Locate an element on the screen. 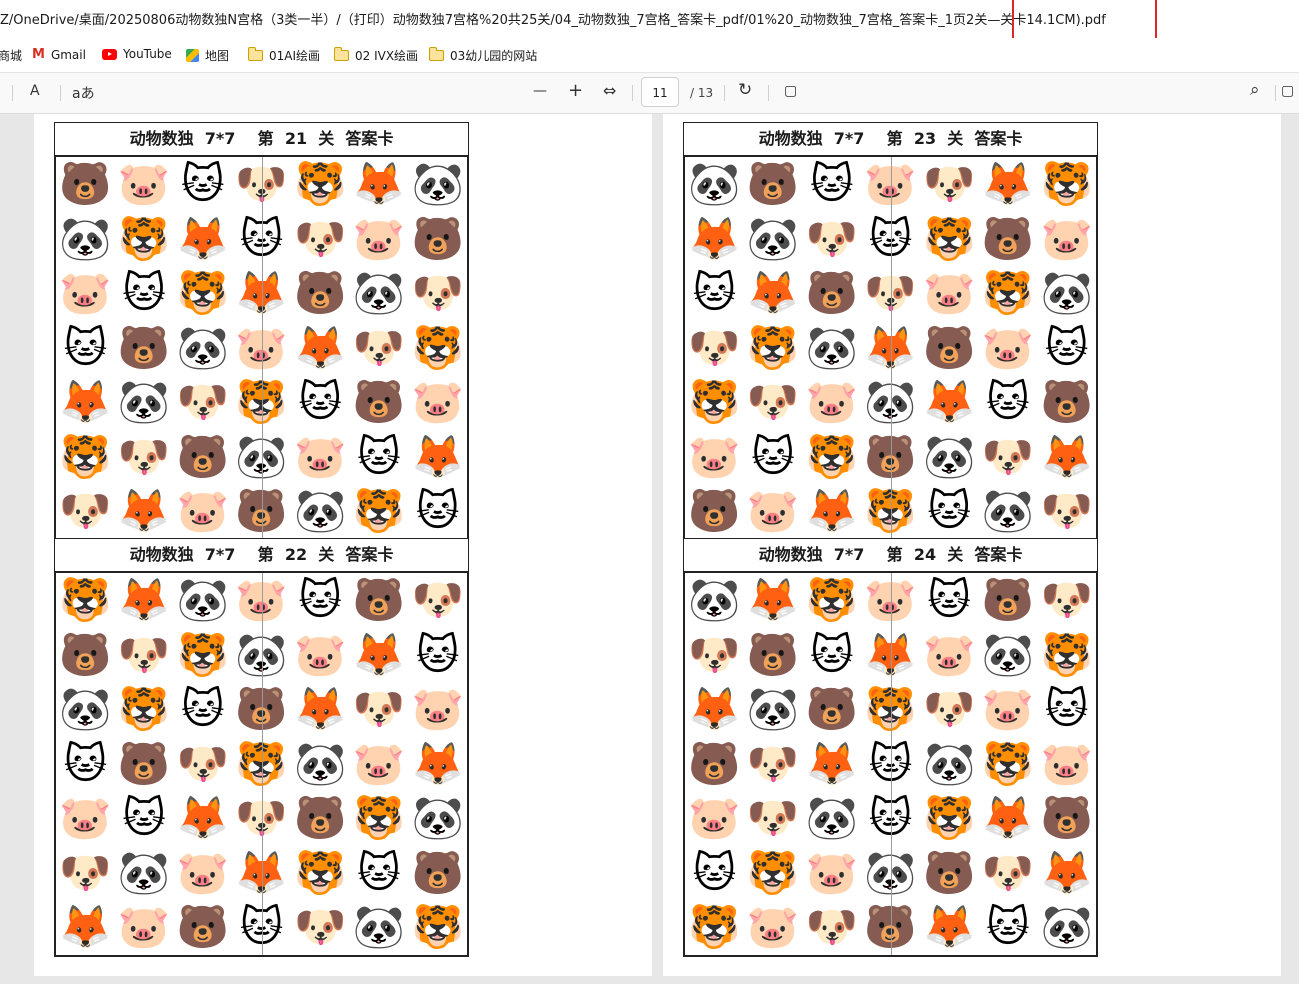  bookmark-item-youtube: YouTube is located at coordinates (137, 54).